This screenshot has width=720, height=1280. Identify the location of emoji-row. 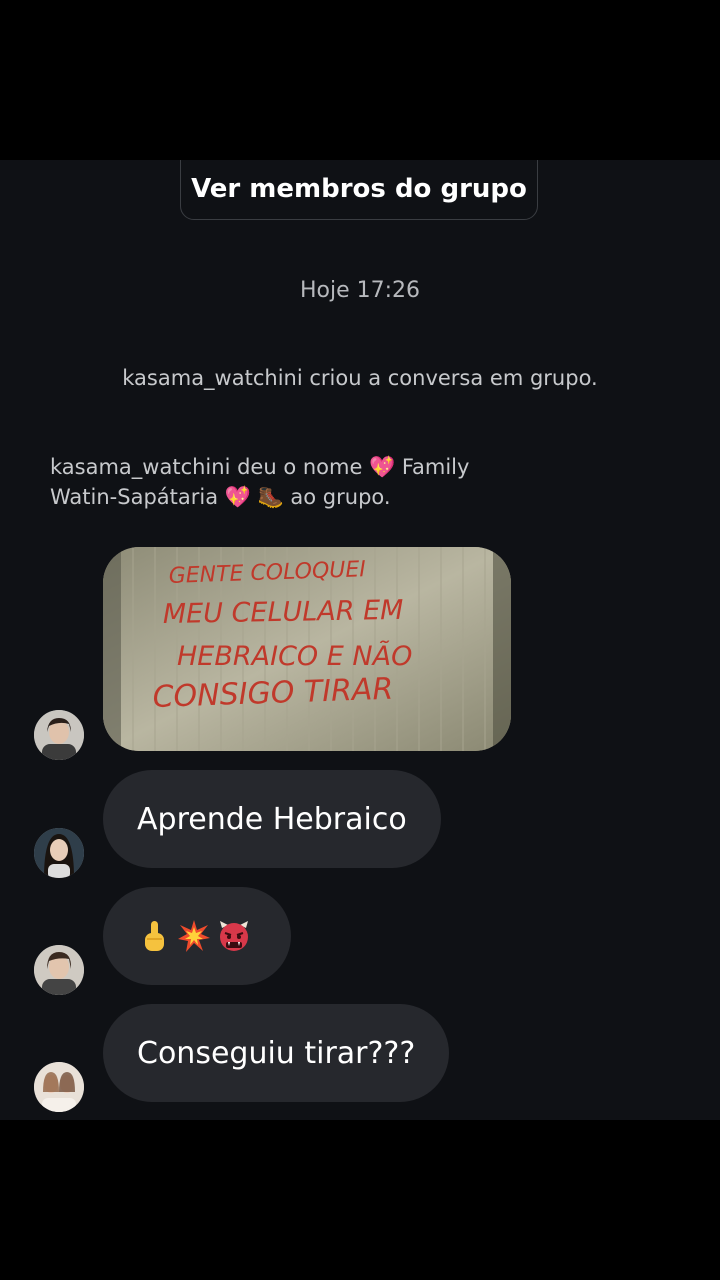
(194, 936).